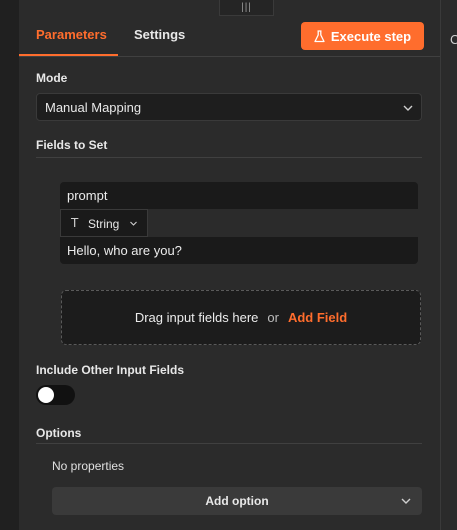 The height and width of the screenshot is (530, 457). I want to click on right-side-panel: C, so click(448, 265).